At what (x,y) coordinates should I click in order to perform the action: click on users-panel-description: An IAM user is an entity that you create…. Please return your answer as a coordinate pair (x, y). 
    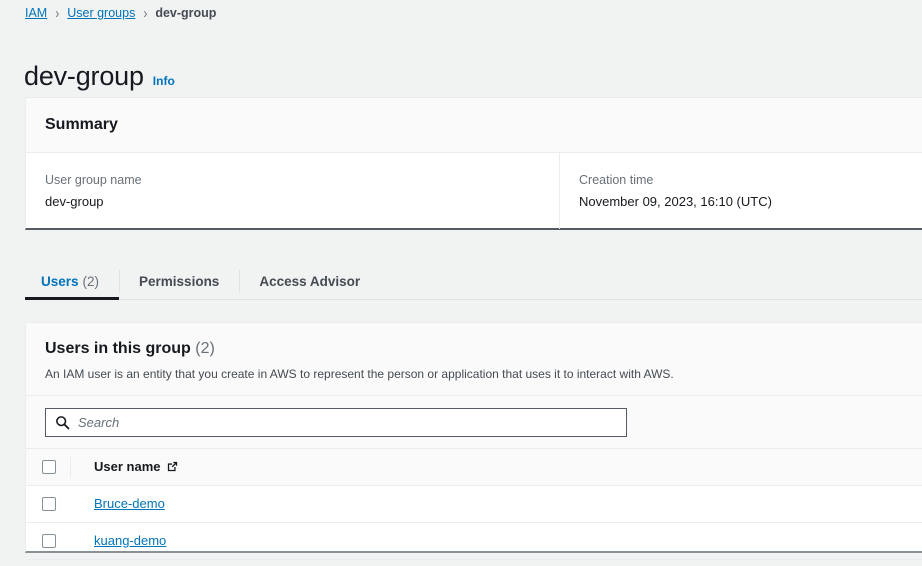
    Looking at the image, I should click on (359, 374).